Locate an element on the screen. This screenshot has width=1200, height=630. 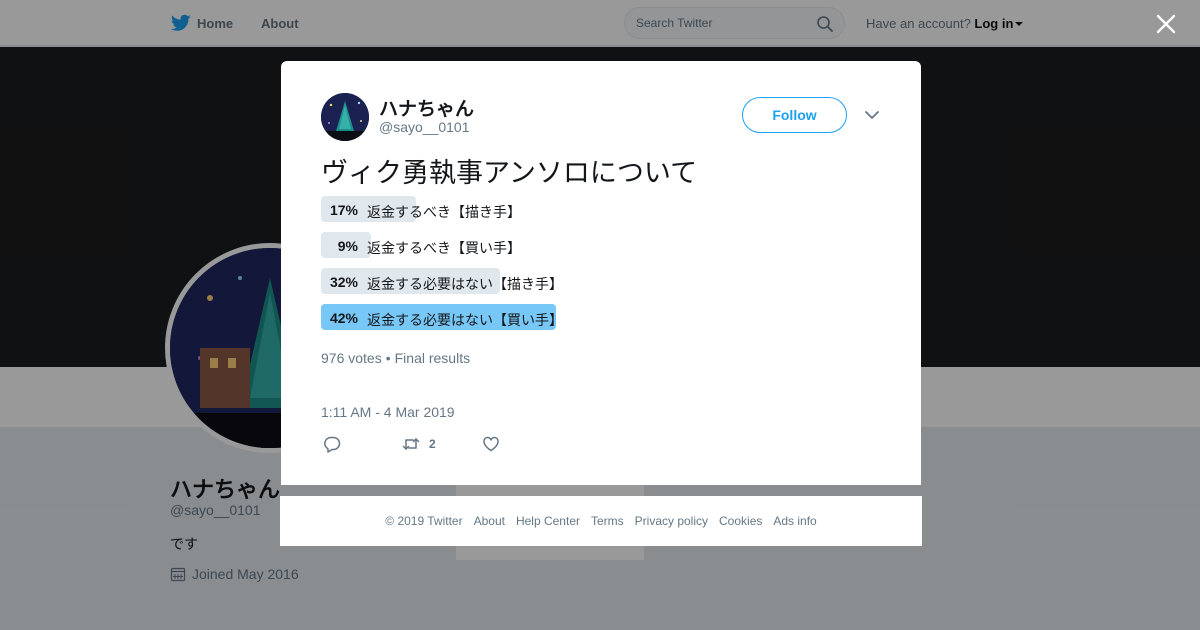
poll-meta: 976 votes • Final results is located at coordinates (395, 358).